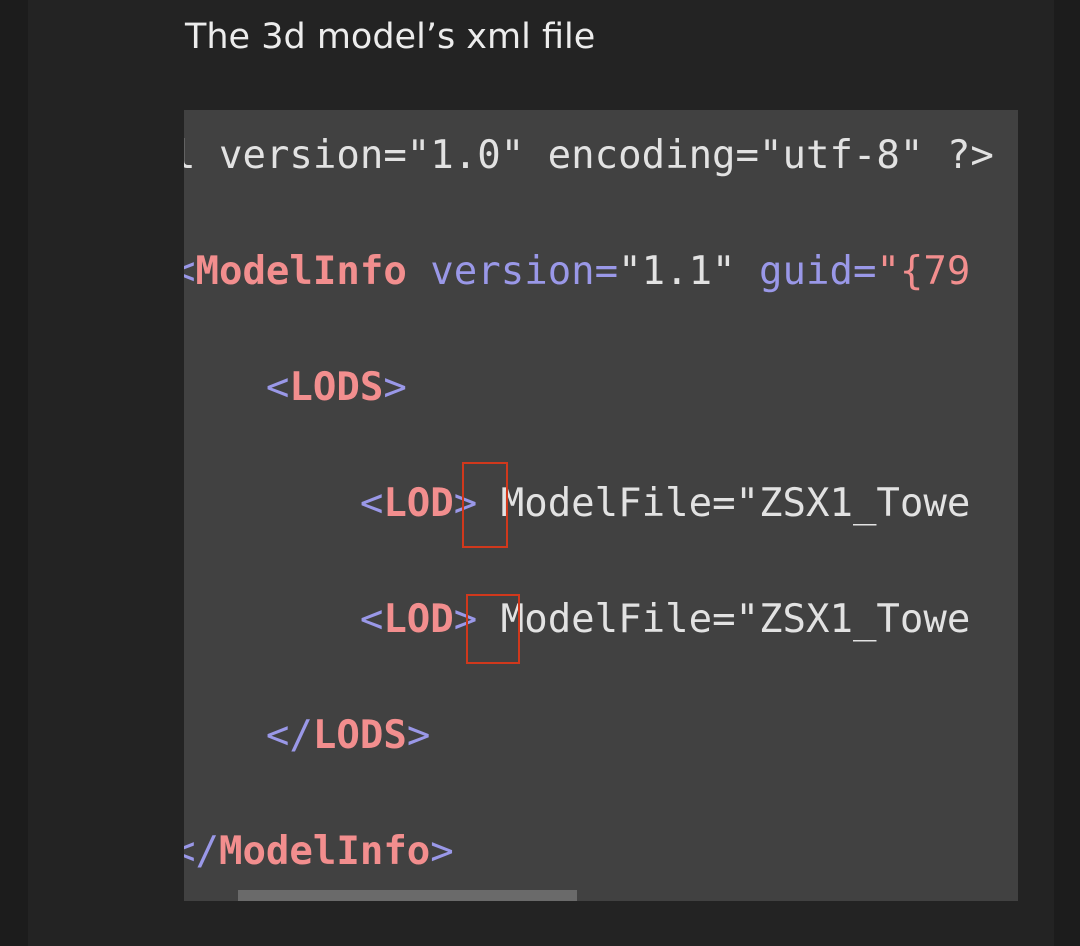 The width and height of the screenshot is (1080, 946). Describe the element at coordinates (512, 271) in the screenshot. I see `code-token: version=` at that location.